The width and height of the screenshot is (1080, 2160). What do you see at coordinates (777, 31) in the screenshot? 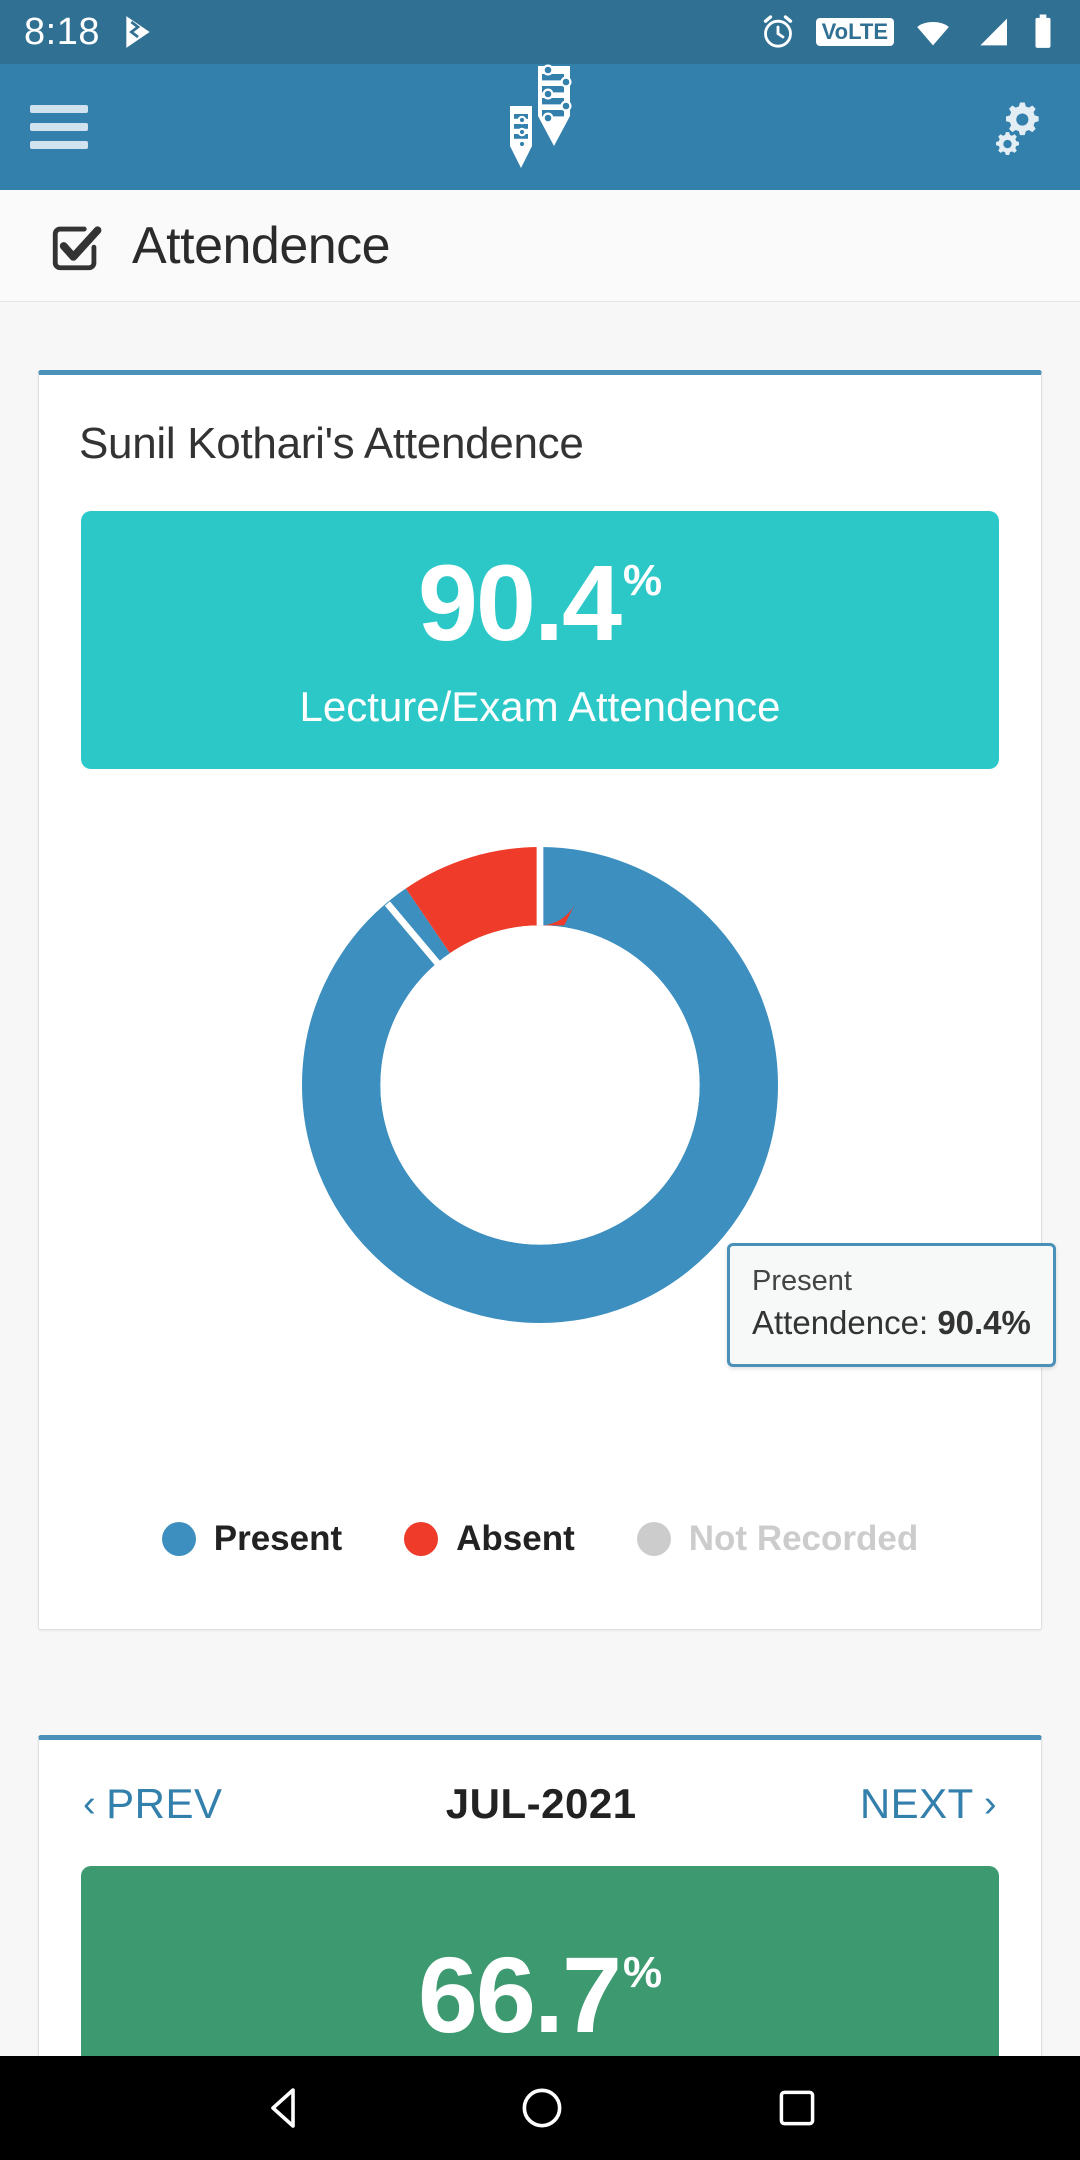
I see `alarm-icon` at bounding box center [777, 31].